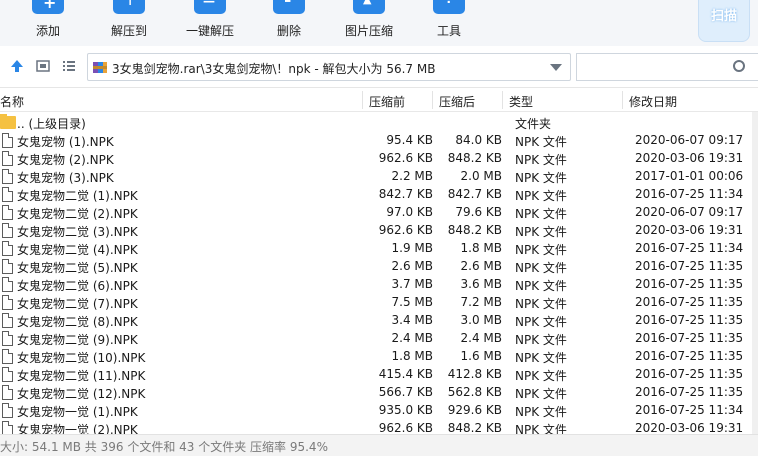 The width and height of the screenshot is (758, 456). What do you see at coordinates (12, 101) in the screenshot?
I see `column-name: 名称` at bounding box center [12, 101].